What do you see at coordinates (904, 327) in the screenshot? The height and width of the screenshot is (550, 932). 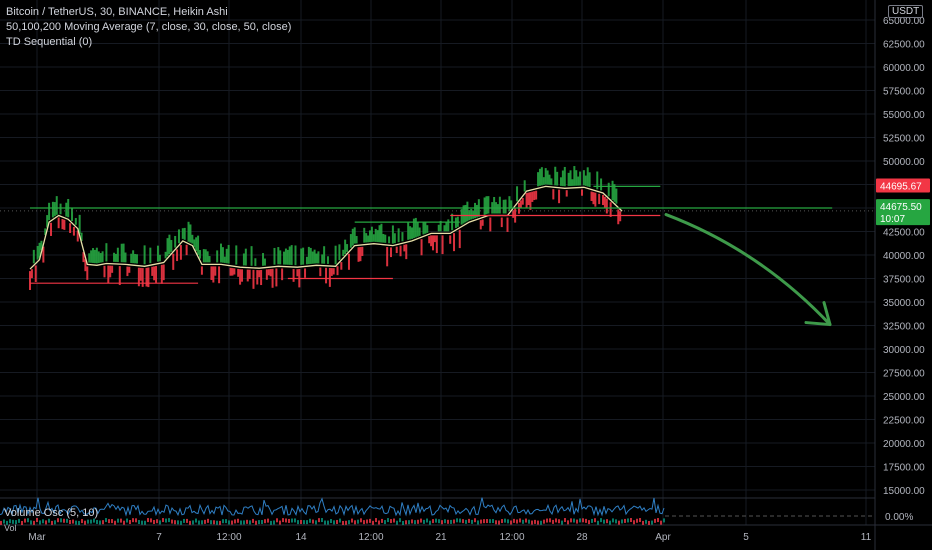 I see `y-tick-label: 32500.00` at bounding box center [904, 327].